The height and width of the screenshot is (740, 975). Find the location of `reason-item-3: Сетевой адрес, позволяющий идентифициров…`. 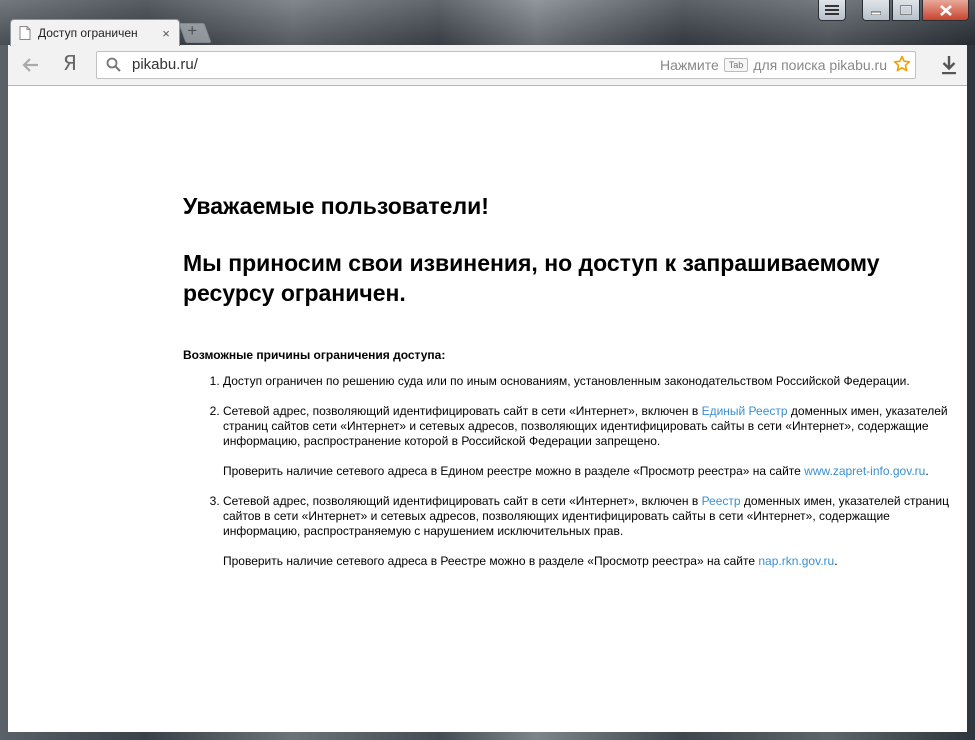

reason-item-3: Сетевой адрес, позволяющий идентифициров… is located at coordinates (593, 531).